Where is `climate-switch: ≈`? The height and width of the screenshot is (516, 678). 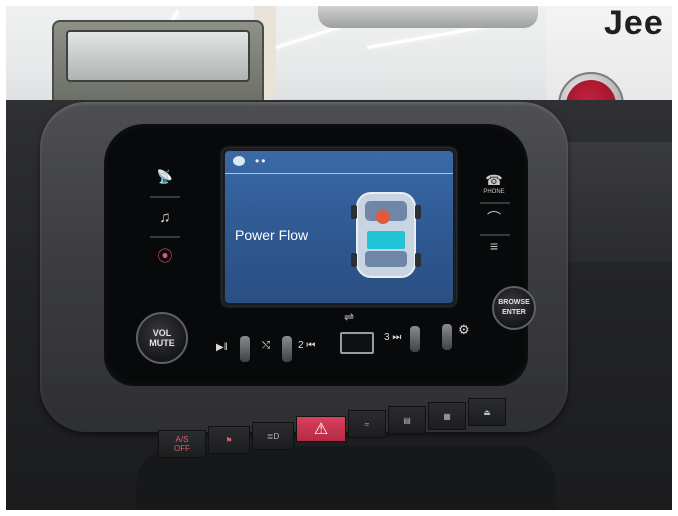 climate-switch: ≈ is located at coordinates (367, 424).